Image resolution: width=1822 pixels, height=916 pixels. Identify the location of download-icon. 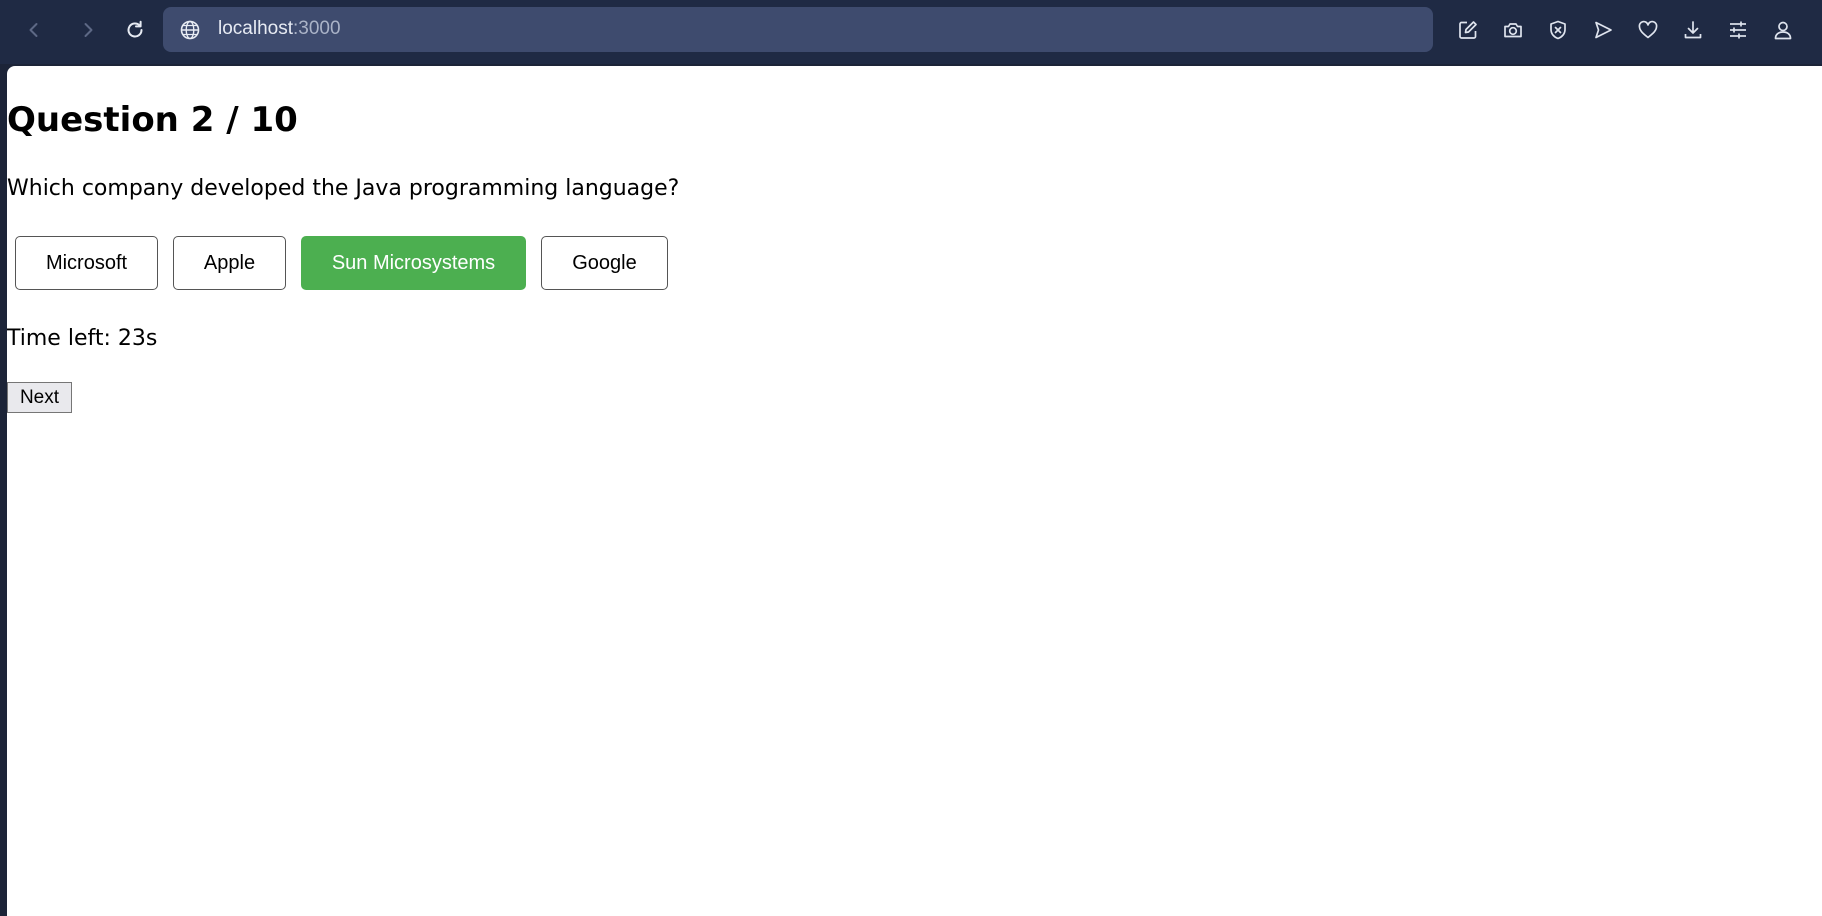
(1693, 30).